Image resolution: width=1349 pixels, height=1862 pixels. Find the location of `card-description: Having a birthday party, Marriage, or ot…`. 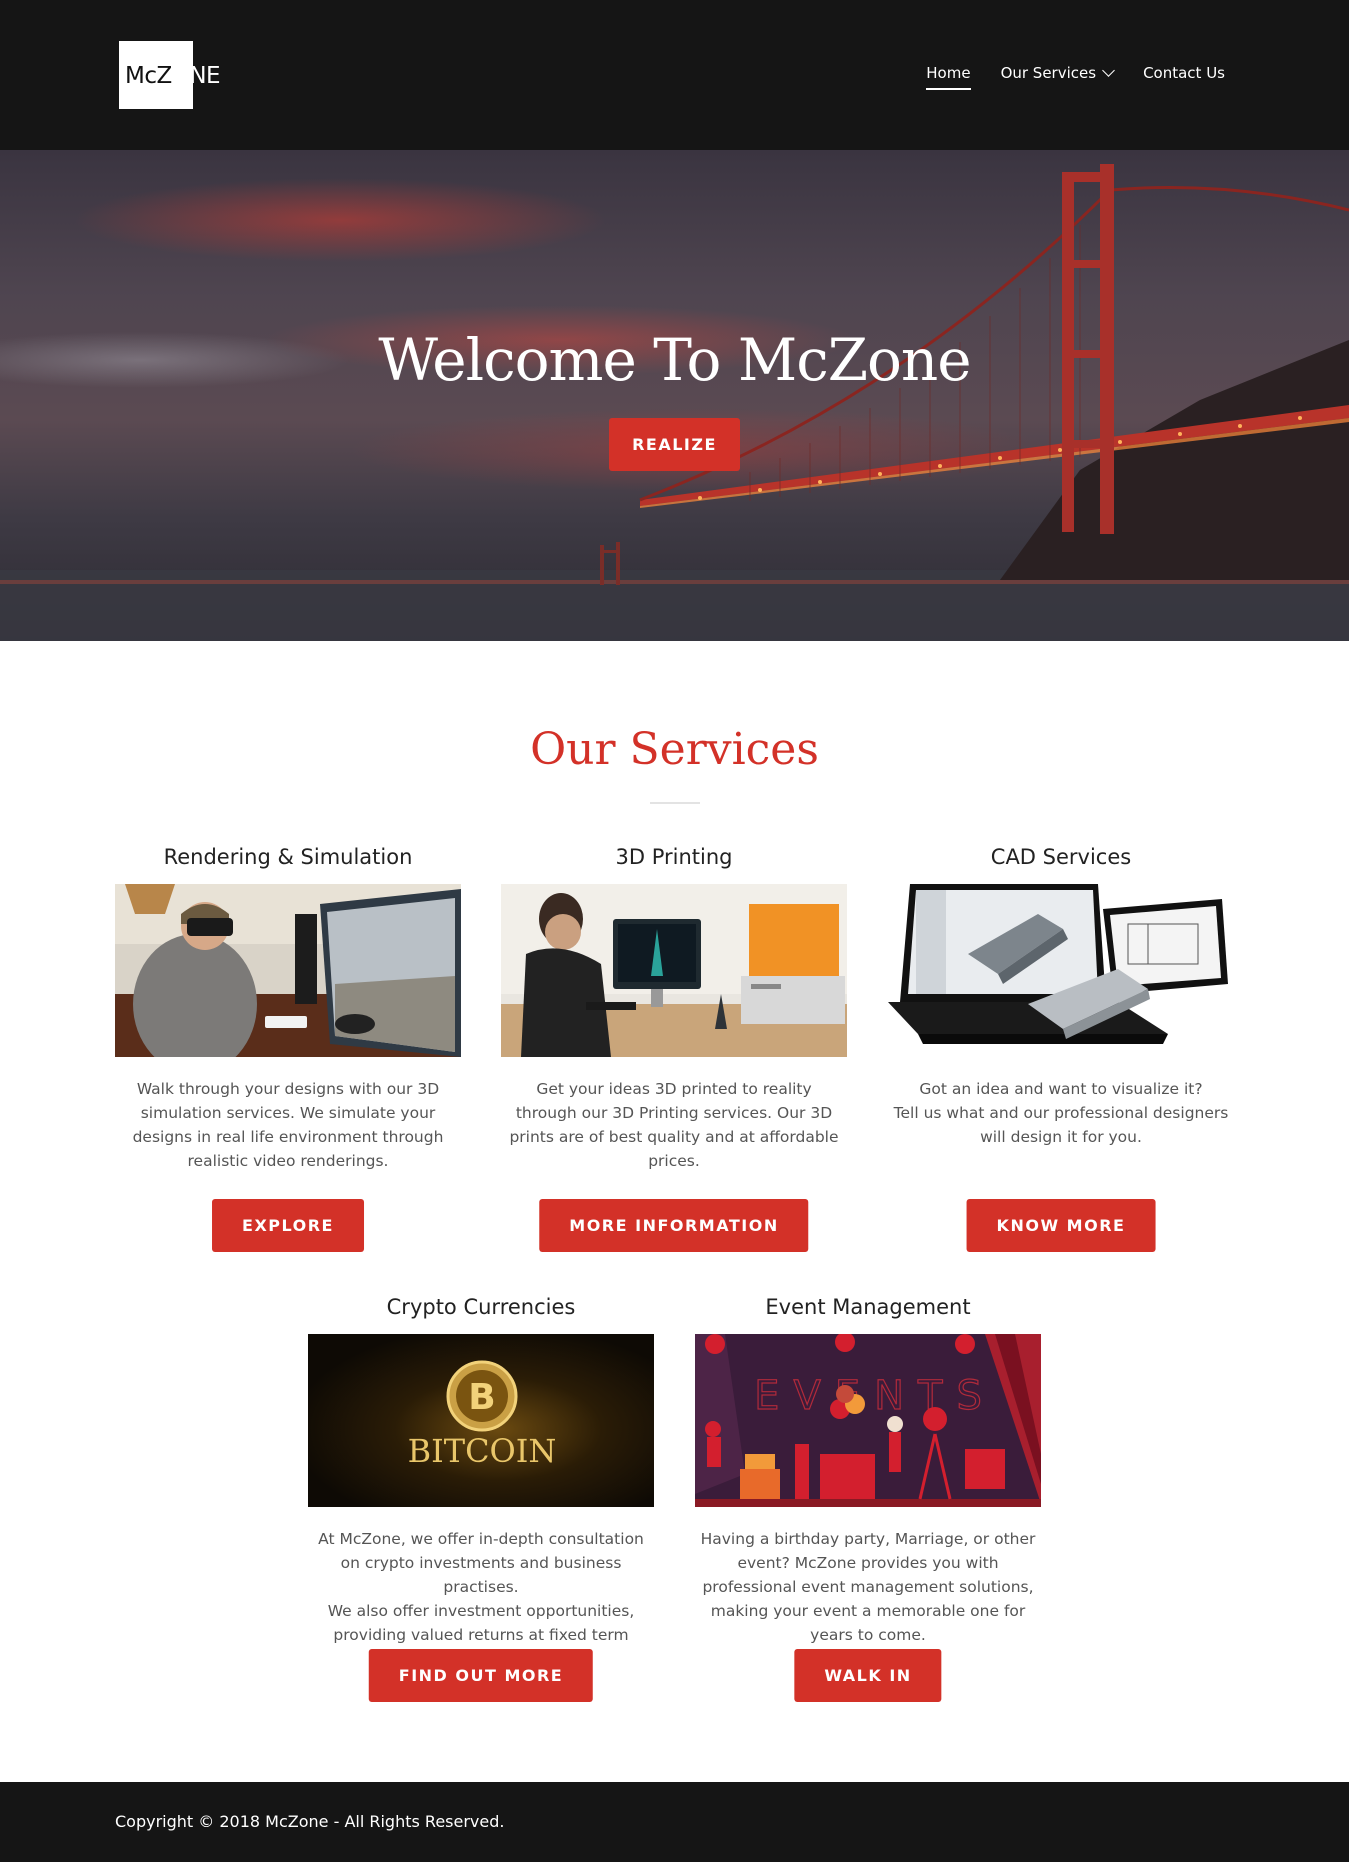

card-description: Having a birthday party, Marriage, or ot… is located at coordinates (868, 1587).